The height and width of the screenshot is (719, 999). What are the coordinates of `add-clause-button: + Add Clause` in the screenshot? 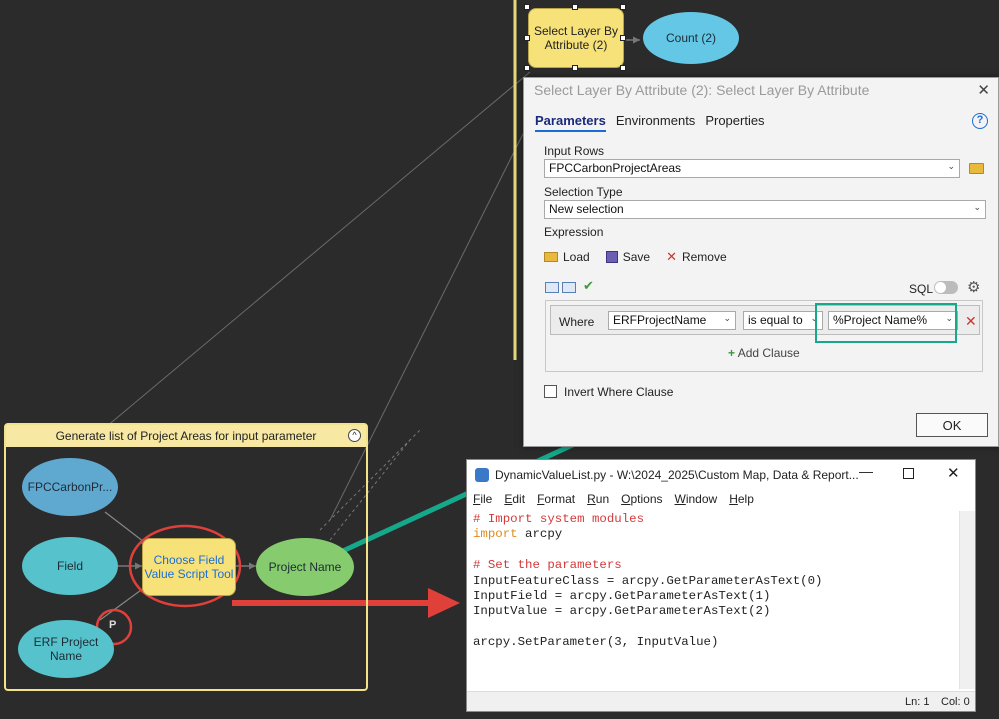 It's located at (764, 353).